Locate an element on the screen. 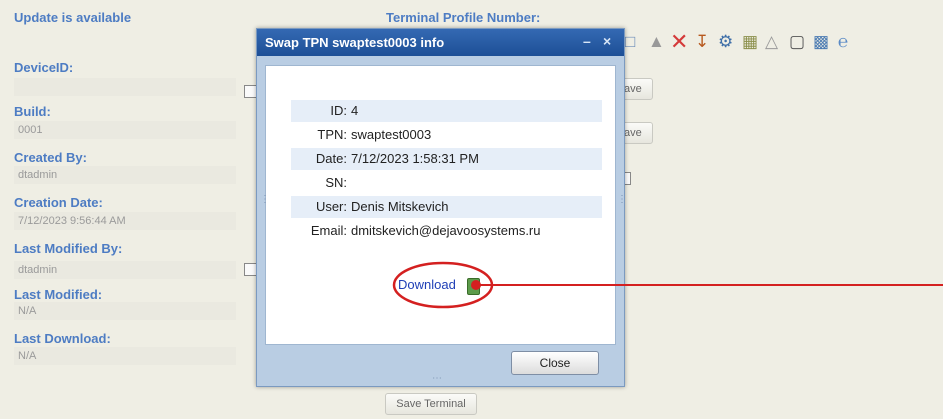 The image size is (943, 419). info-value: 7/12/2023 1:58:31 PM is located at coordinates (415, 158).